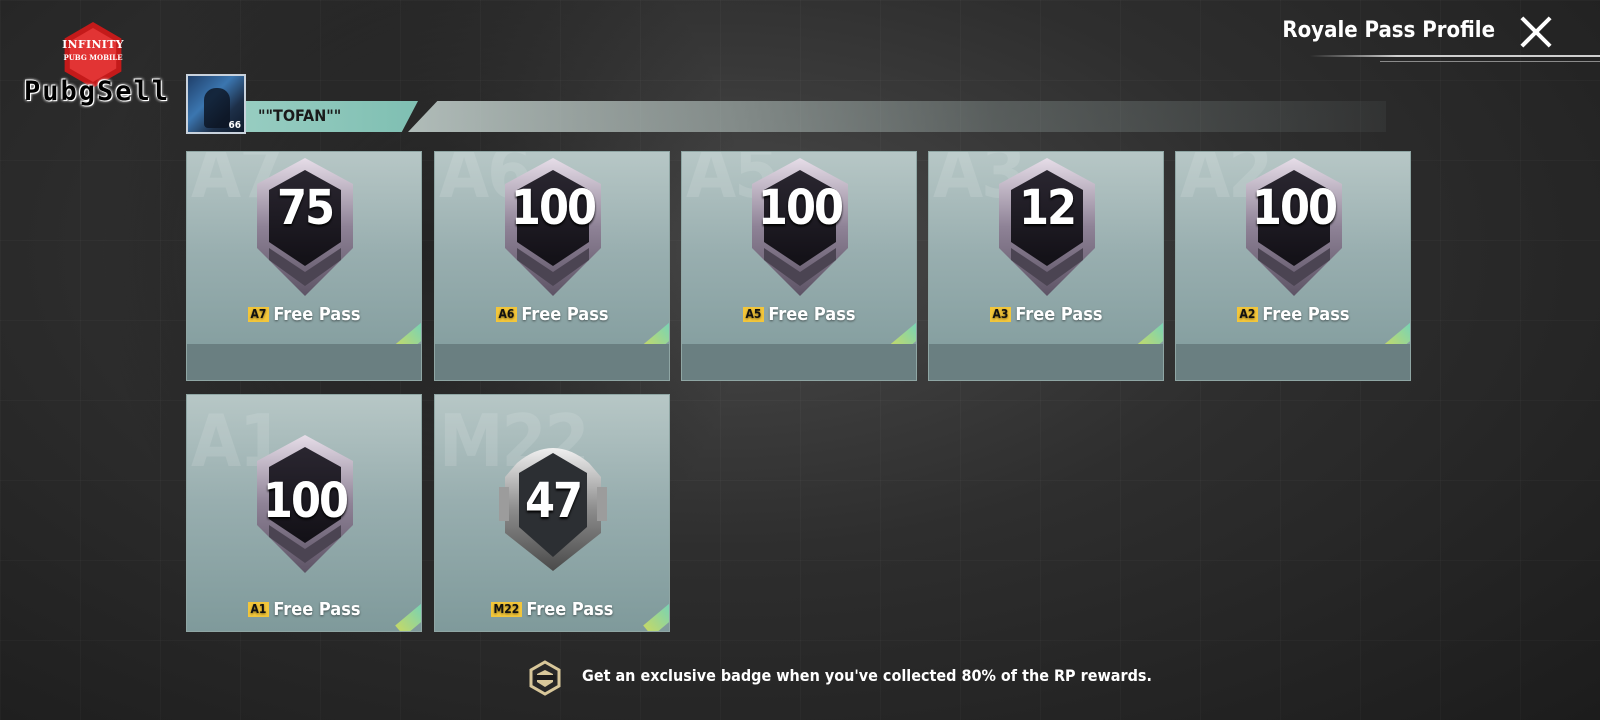 The height and width of the screenshot is (720, 1600). Describe the element at coordinates (1047, 208) in the screenshot. I see `rp-level-value: 12` at that location.